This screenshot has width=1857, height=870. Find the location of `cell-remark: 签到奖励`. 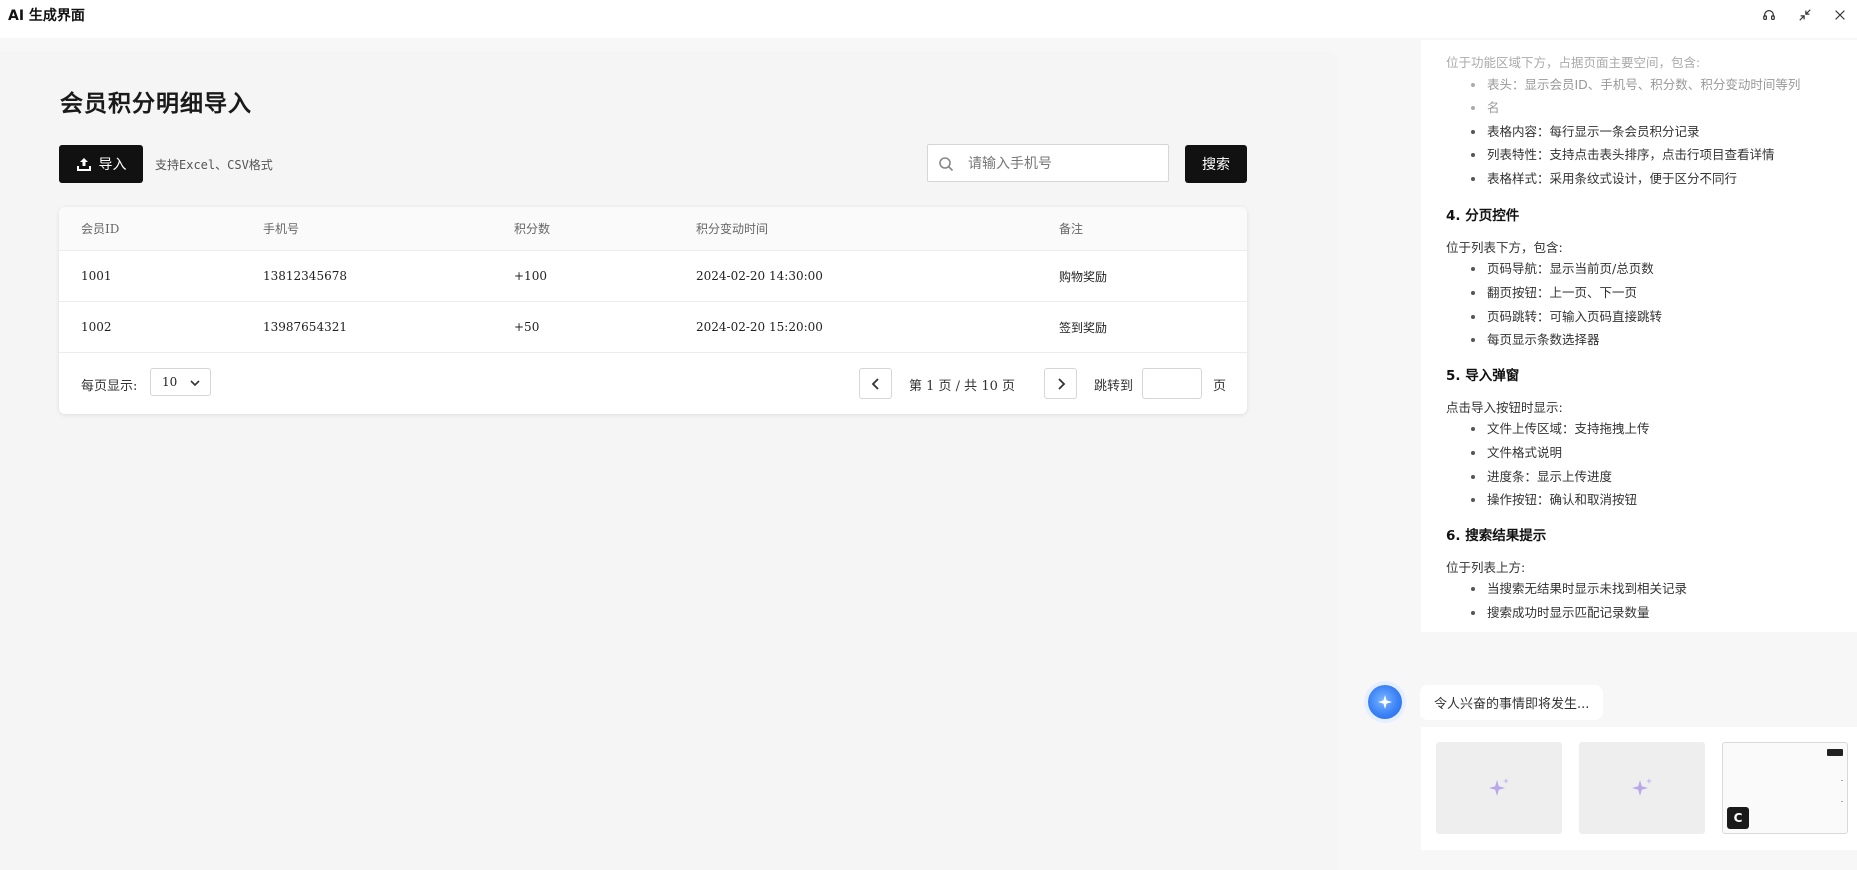

cell-remark: 签到奖励 is located at coordinates (1083, 327).